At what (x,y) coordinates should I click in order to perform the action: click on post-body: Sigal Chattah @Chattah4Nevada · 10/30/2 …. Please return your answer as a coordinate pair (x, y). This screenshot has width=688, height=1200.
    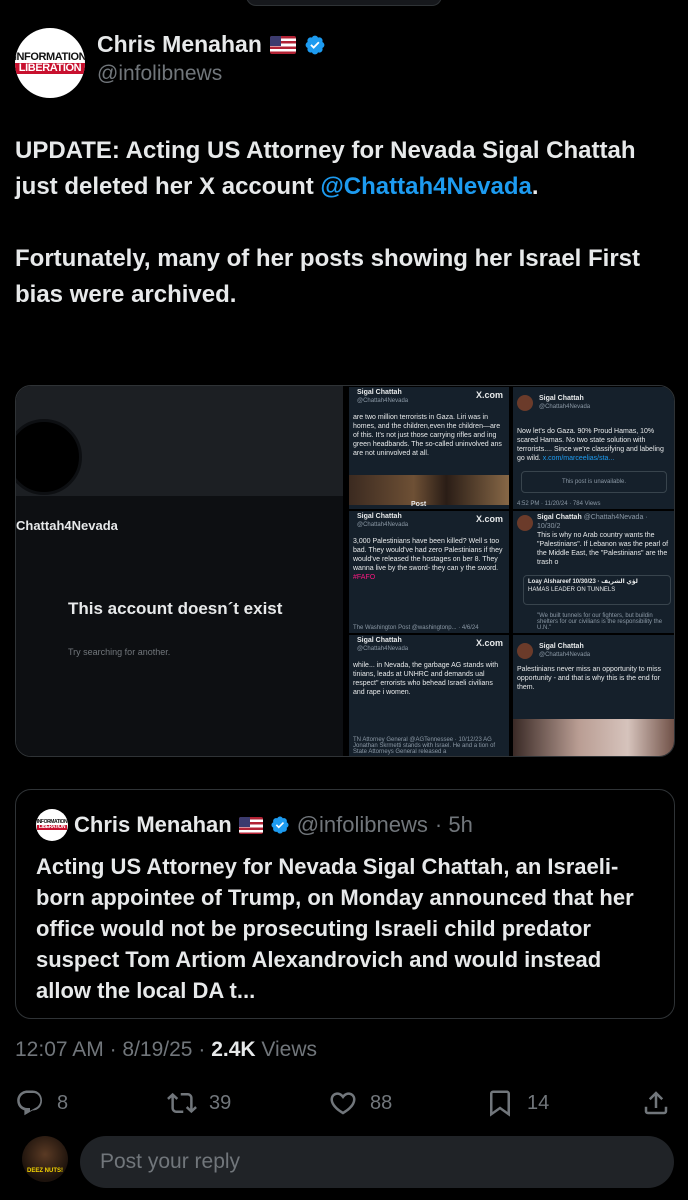
    Looking at the image, I should click on (603, 540).